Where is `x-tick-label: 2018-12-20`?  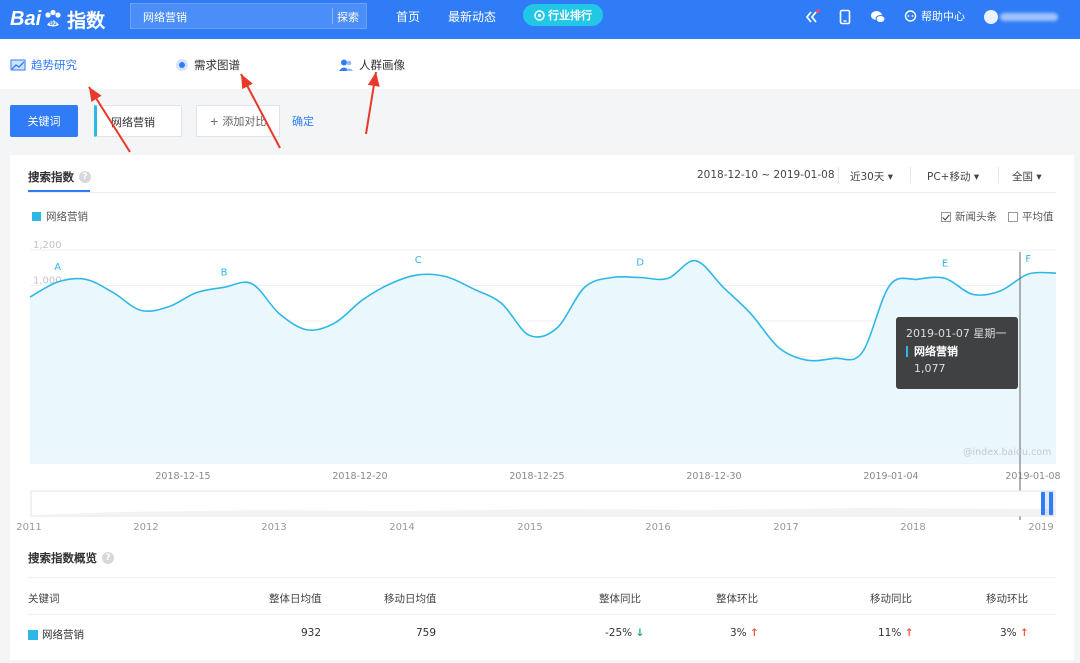 x-tick-label: 2018-12-20 is located at coordinates (359, 476).